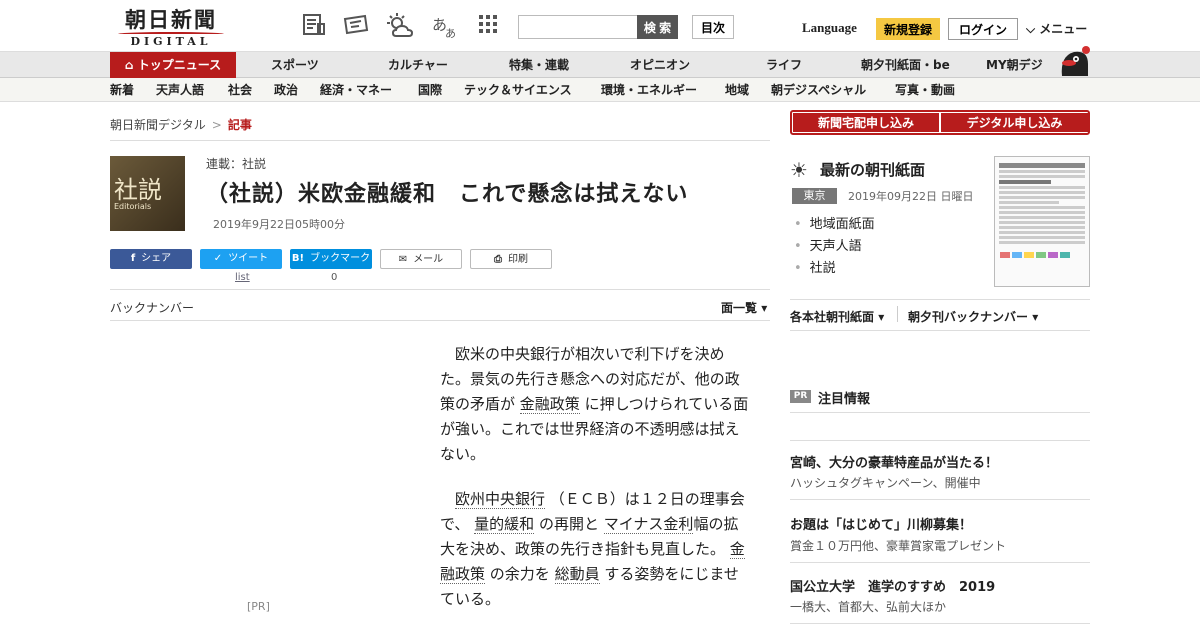 This screenshot has width=1200, height=630. What do you see at coordinates (925, 90) in the screenshot?
I see `subnav-photo-video: 写真・動画` at bounding box center [925, 90].